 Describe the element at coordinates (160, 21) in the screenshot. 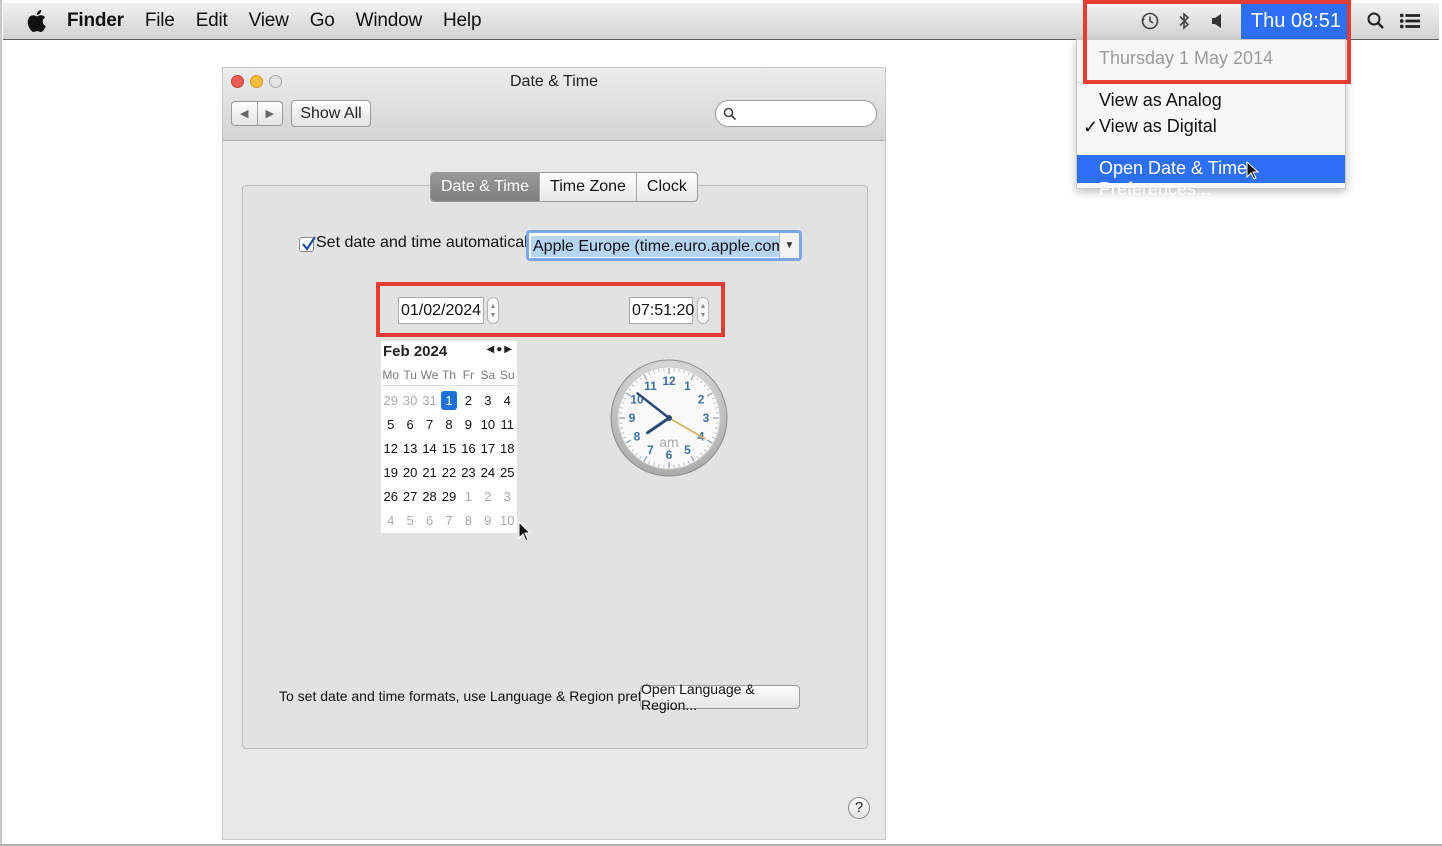

I see `menu-file: File` at that location.